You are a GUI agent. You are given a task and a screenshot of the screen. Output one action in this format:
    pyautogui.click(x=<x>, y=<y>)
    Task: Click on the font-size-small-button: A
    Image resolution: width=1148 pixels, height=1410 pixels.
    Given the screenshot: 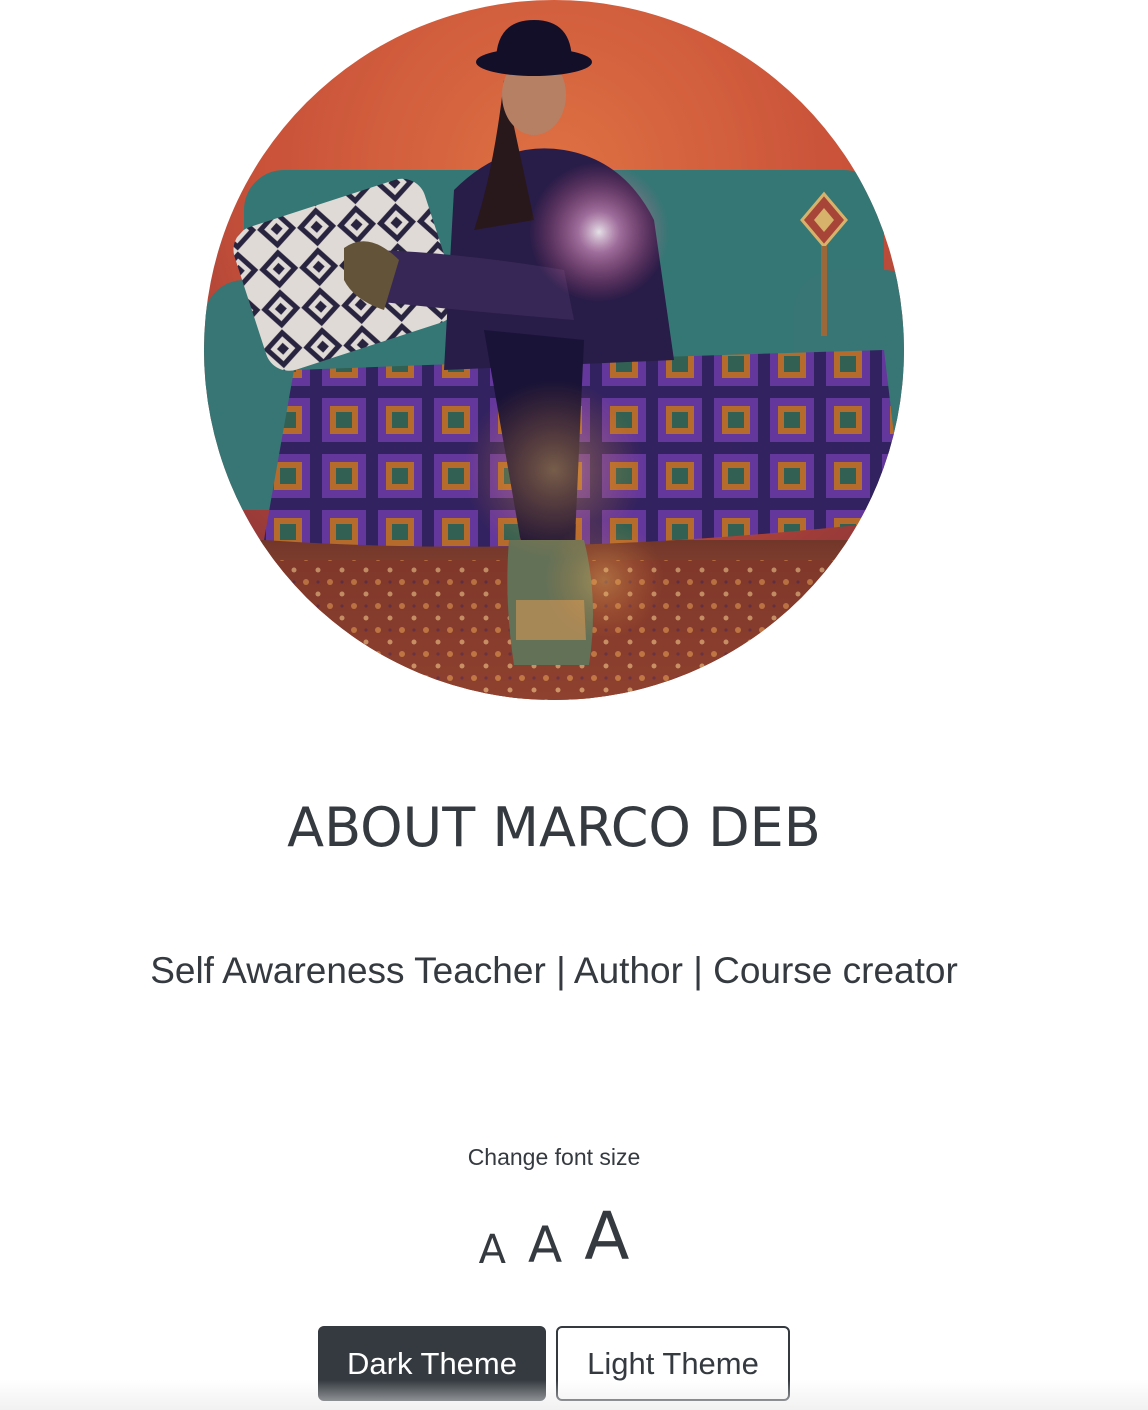 What is the action you would take?
    pyautogui.click(x=492, y=1253)
    